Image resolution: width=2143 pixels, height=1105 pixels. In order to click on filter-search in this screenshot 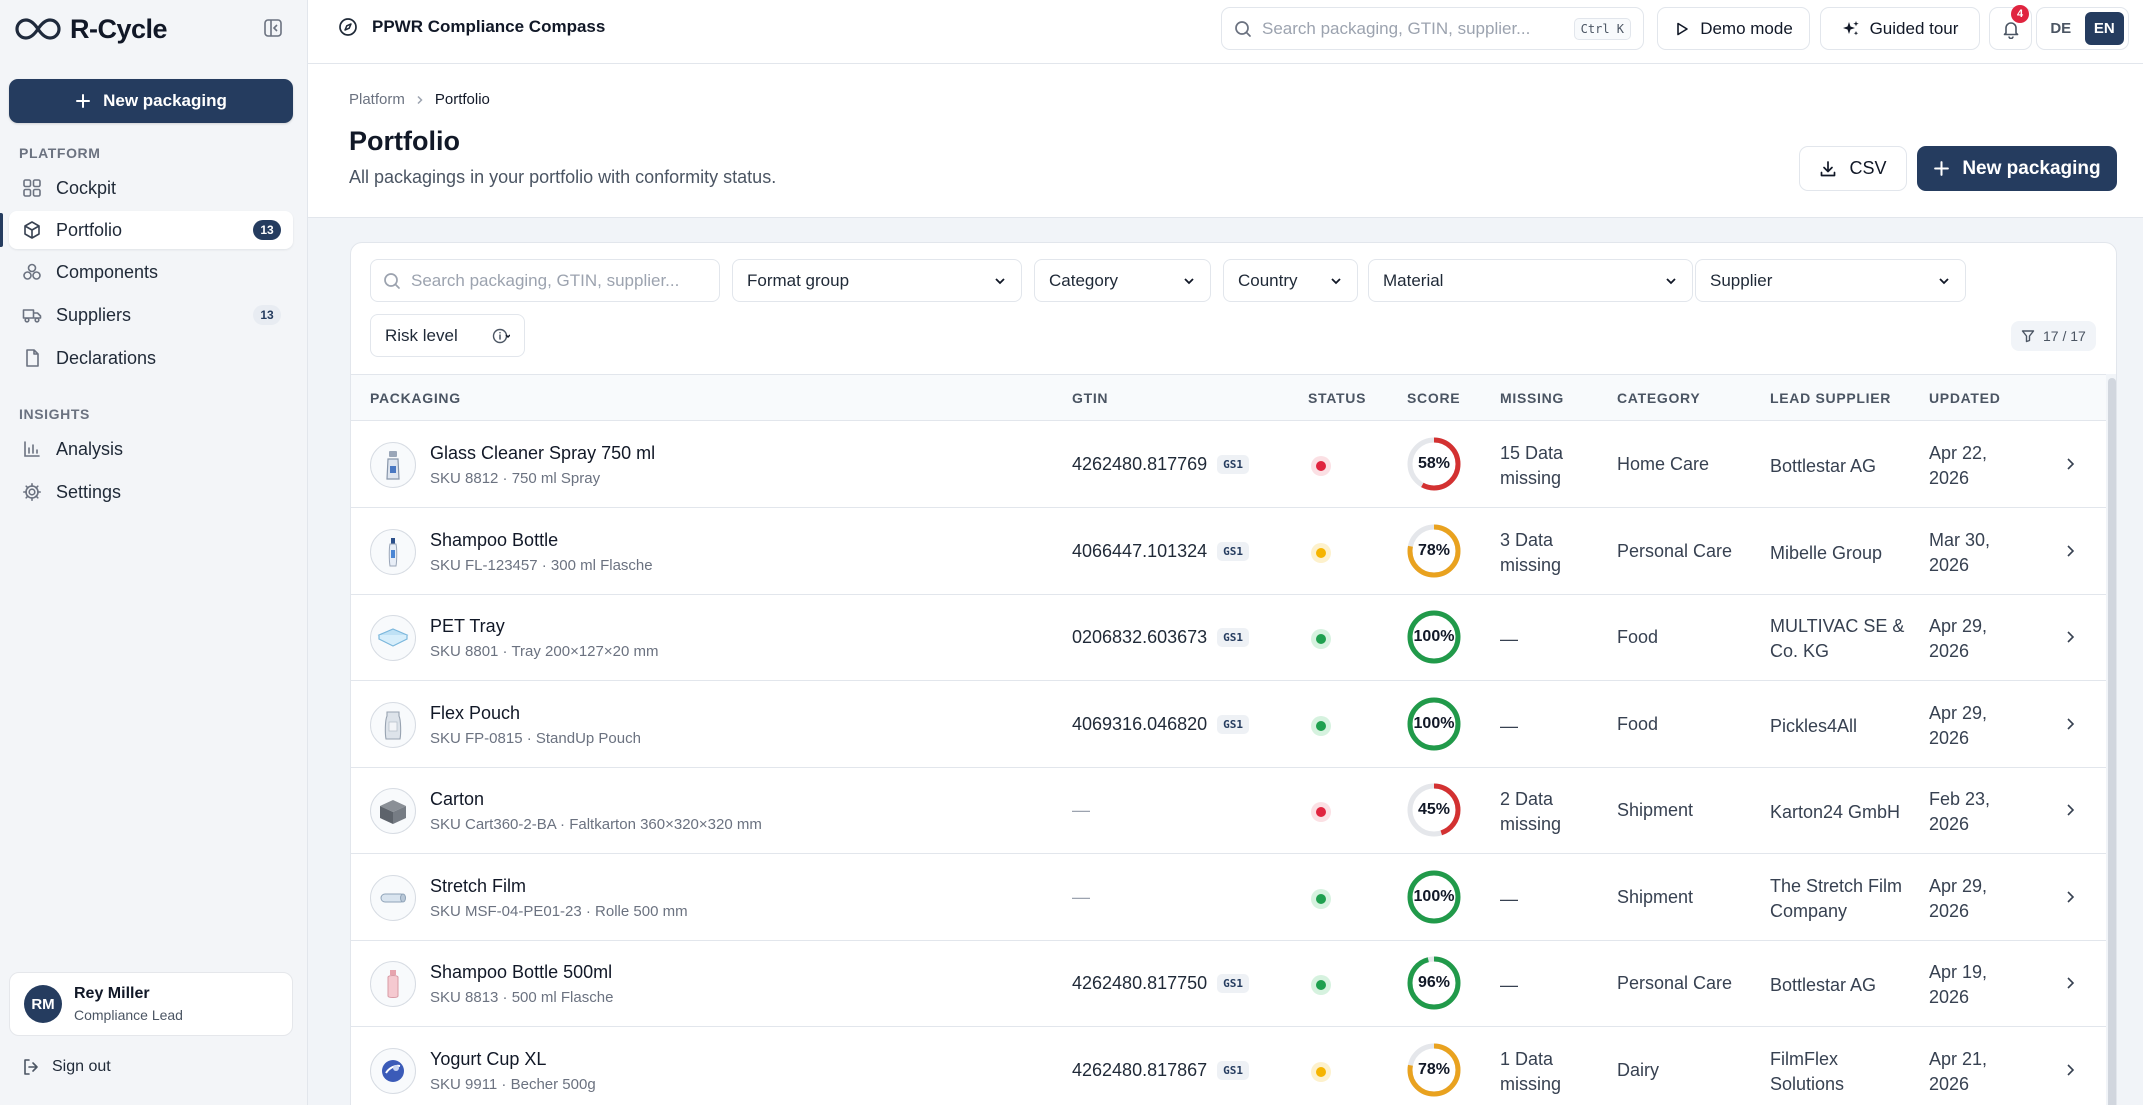, I will do `click(545, 280)`.